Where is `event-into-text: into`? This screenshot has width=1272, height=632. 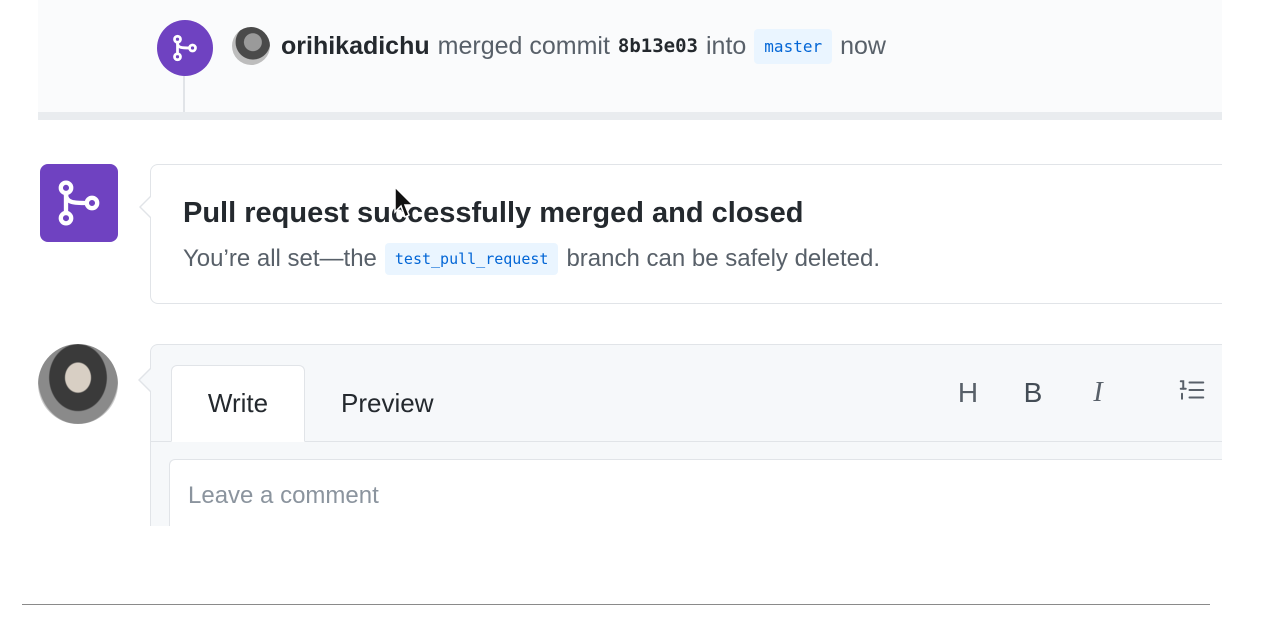 event-into-text: into is located at coordinates (726, 45).